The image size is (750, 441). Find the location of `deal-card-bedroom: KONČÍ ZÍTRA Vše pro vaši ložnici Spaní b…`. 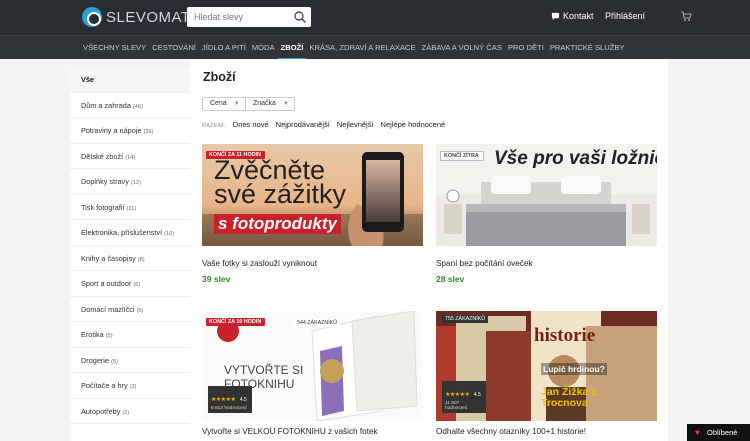

deal-card-bedroom: KONČÍ ZÍTRA Vše pro vaši ložnici Spaní b… is located at coordinates (546, 214).